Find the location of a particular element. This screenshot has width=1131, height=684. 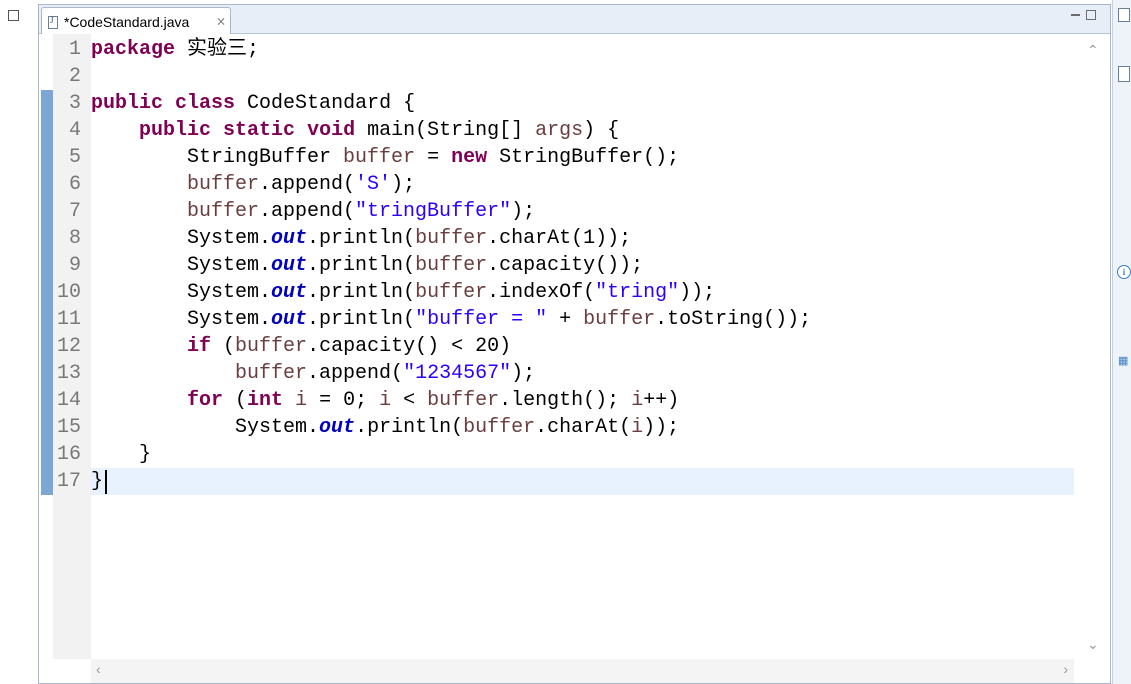

line-number: 8 is located at coordinates (74, 238).